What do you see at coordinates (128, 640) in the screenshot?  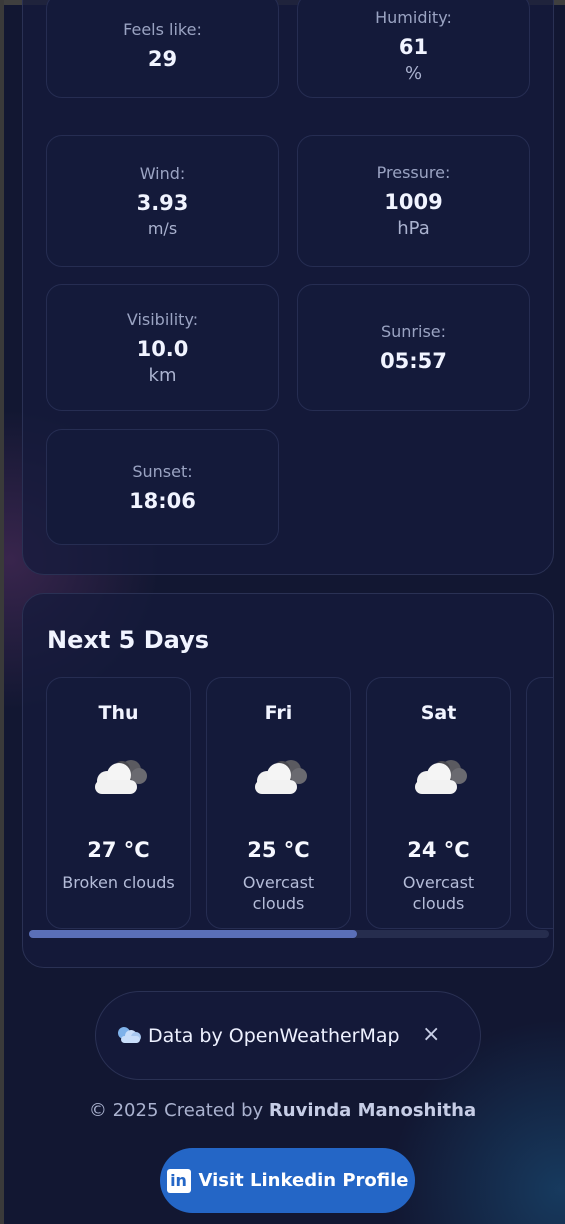 I see `forecast-title: Next 5 Days` at bounding box center [128, 640].